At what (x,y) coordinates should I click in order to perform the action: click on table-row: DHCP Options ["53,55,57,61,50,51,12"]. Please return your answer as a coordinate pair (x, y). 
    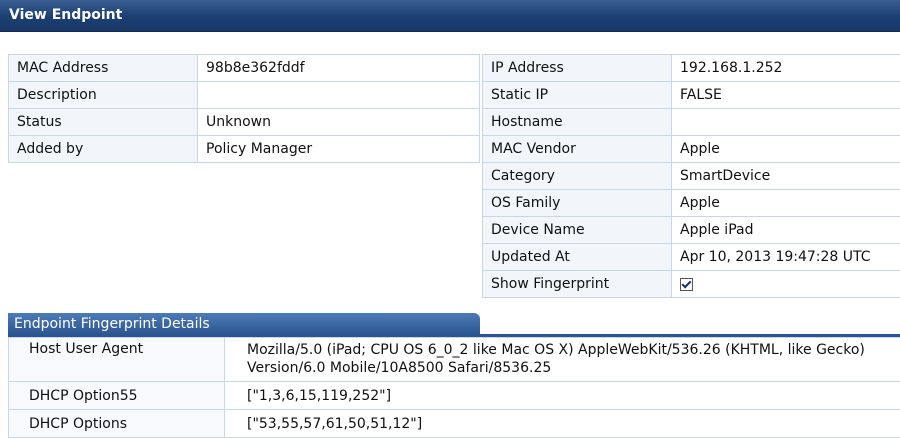
    Looking at the image, I should click on (454, 423).